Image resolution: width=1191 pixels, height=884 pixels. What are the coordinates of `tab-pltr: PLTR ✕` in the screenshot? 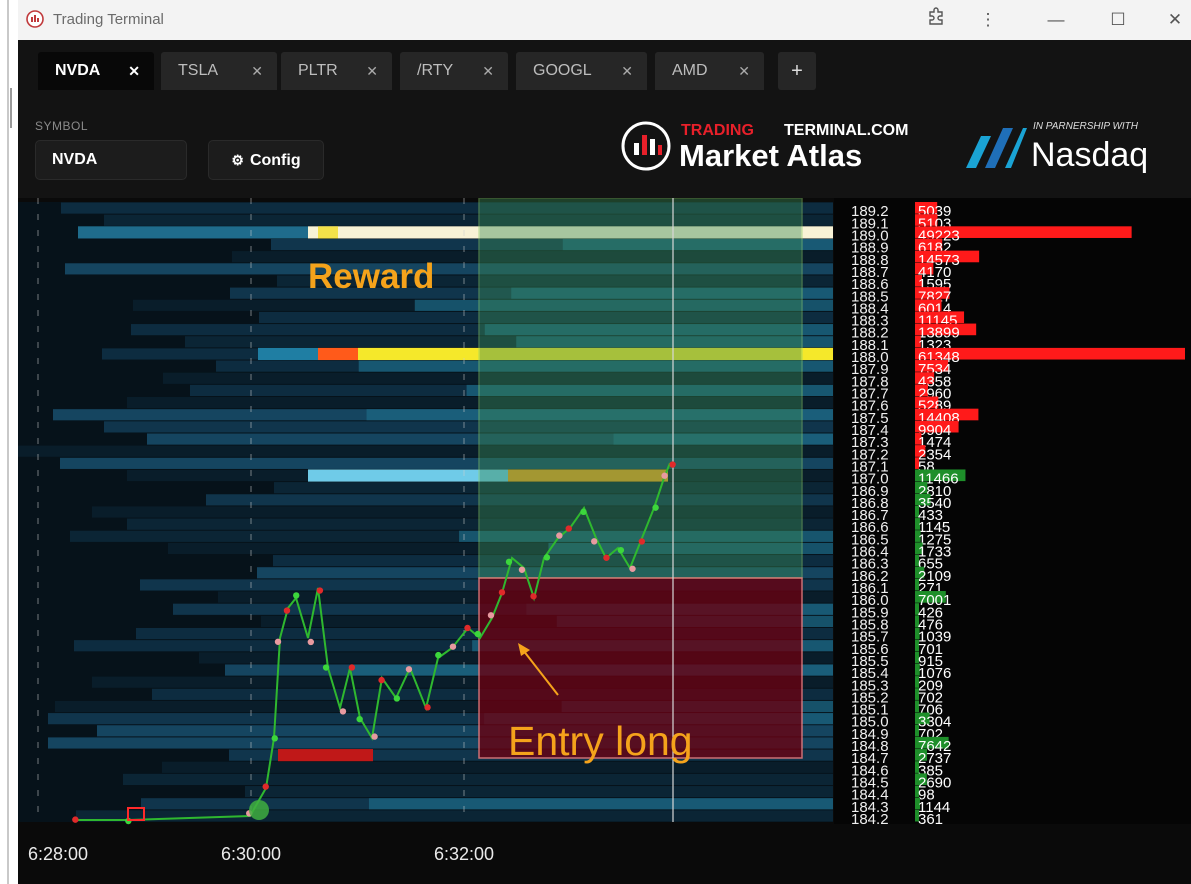 It's located at (336, 71).